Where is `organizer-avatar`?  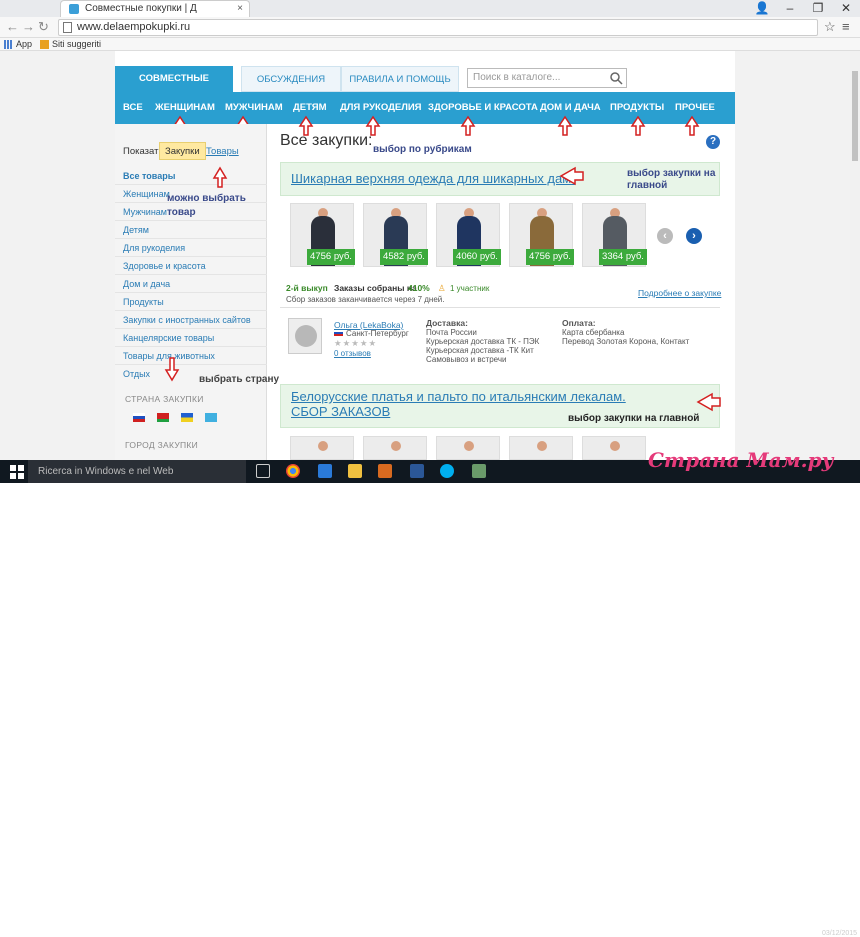 organizer-avatar is located at coordinates (305, 336).